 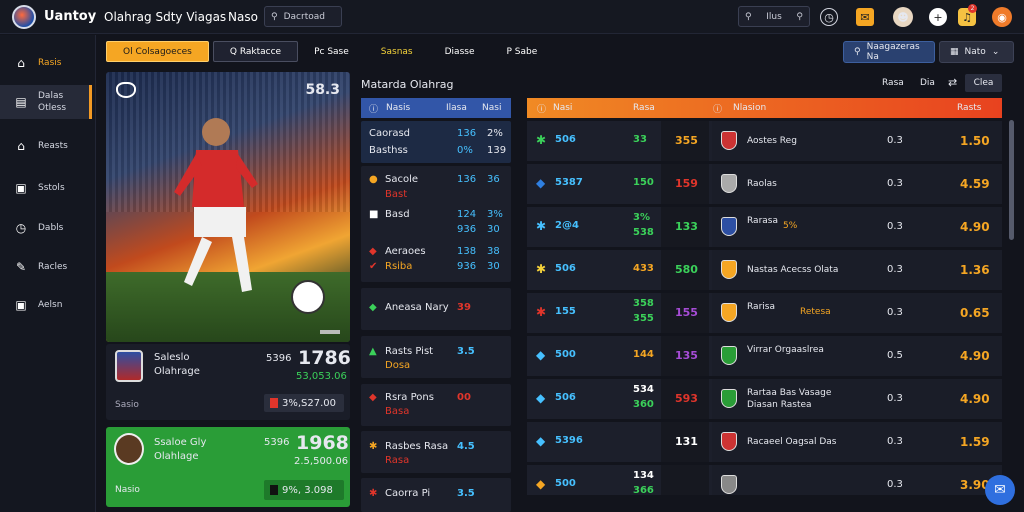 I want to click on team-icon: ◆, so click(x=373, y=397).